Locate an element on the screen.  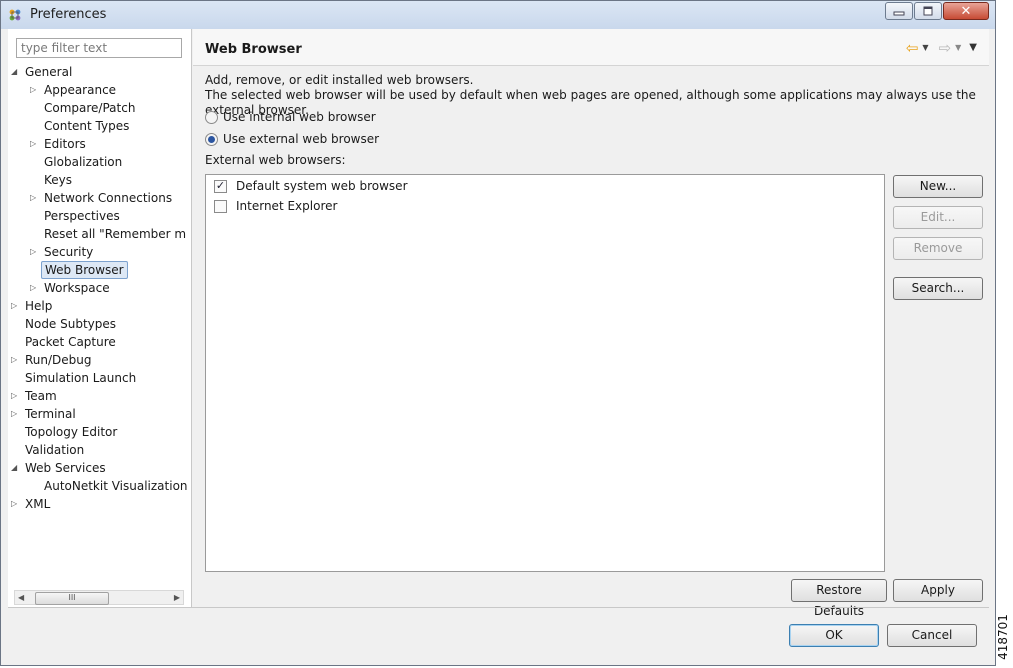
figure-id-text: 418701 is located at coordinates (1002, 637).